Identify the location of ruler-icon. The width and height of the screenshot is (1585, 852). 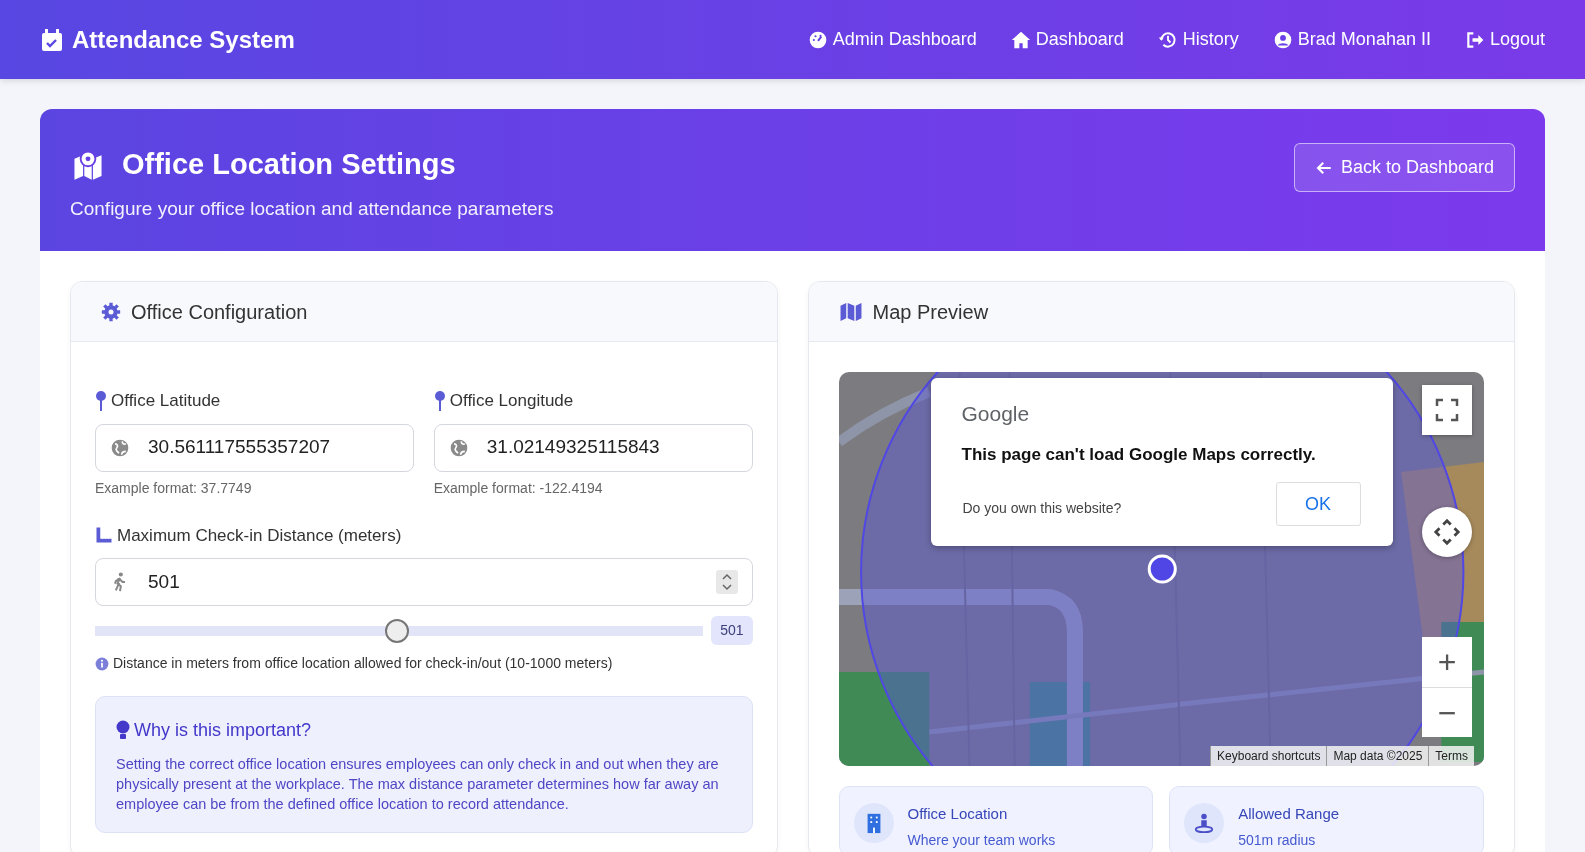
(104, 535).